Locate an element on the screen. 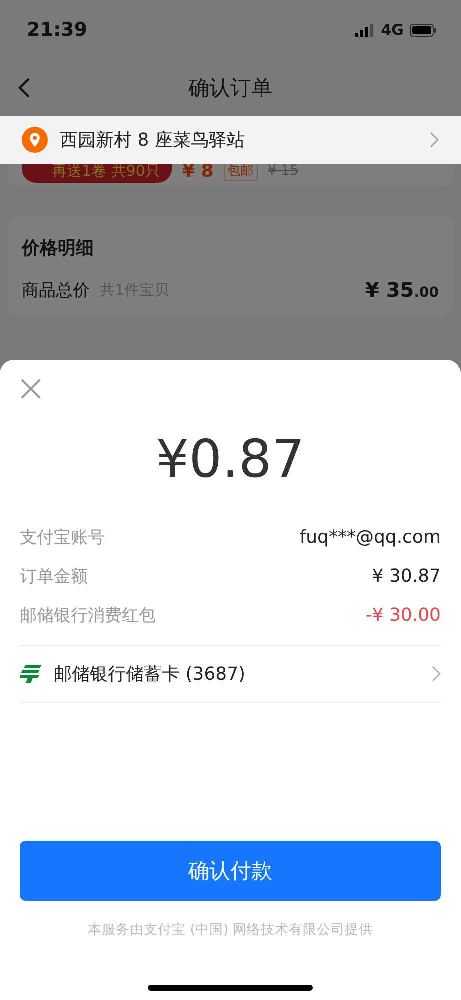 Image resolution: width=461 pixels, height=1000 pixels. page-title: 确认订单 is located at coordinates (230, 88).